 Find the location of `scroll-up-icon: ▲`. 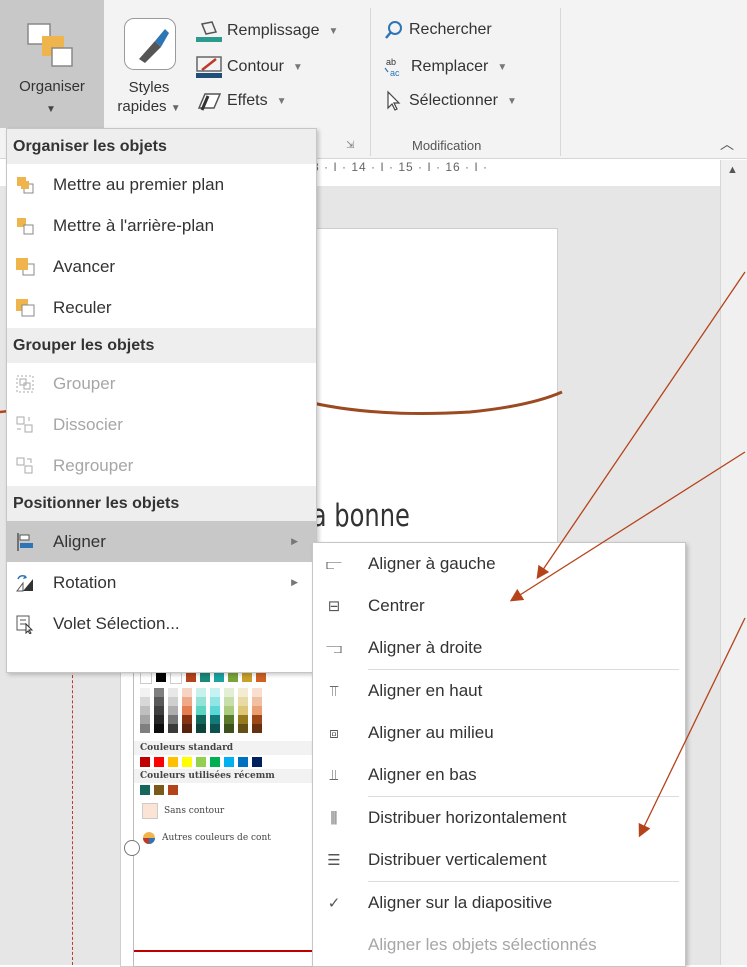

scroll-up-icon: ▲ is located at coordinates (732, 170).